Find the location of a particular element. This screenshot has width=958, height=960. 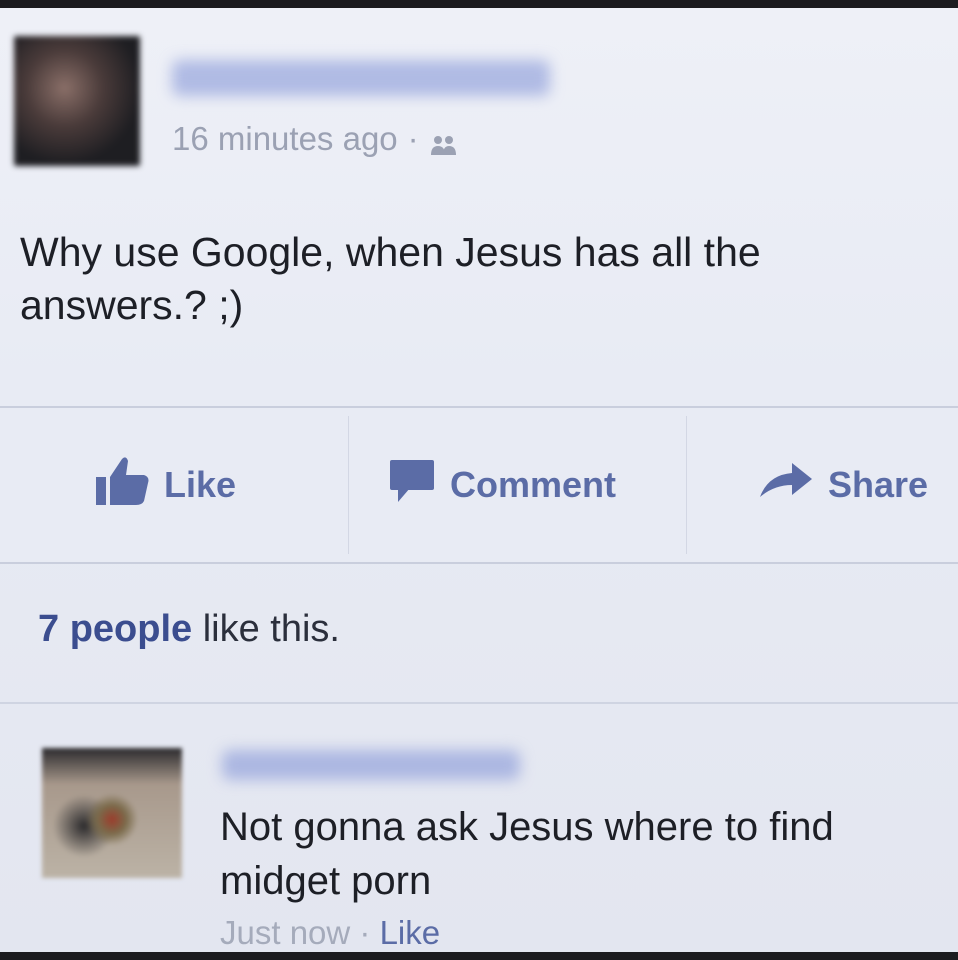

comment-timestamp: Just now is located at coordinates (285, 932).